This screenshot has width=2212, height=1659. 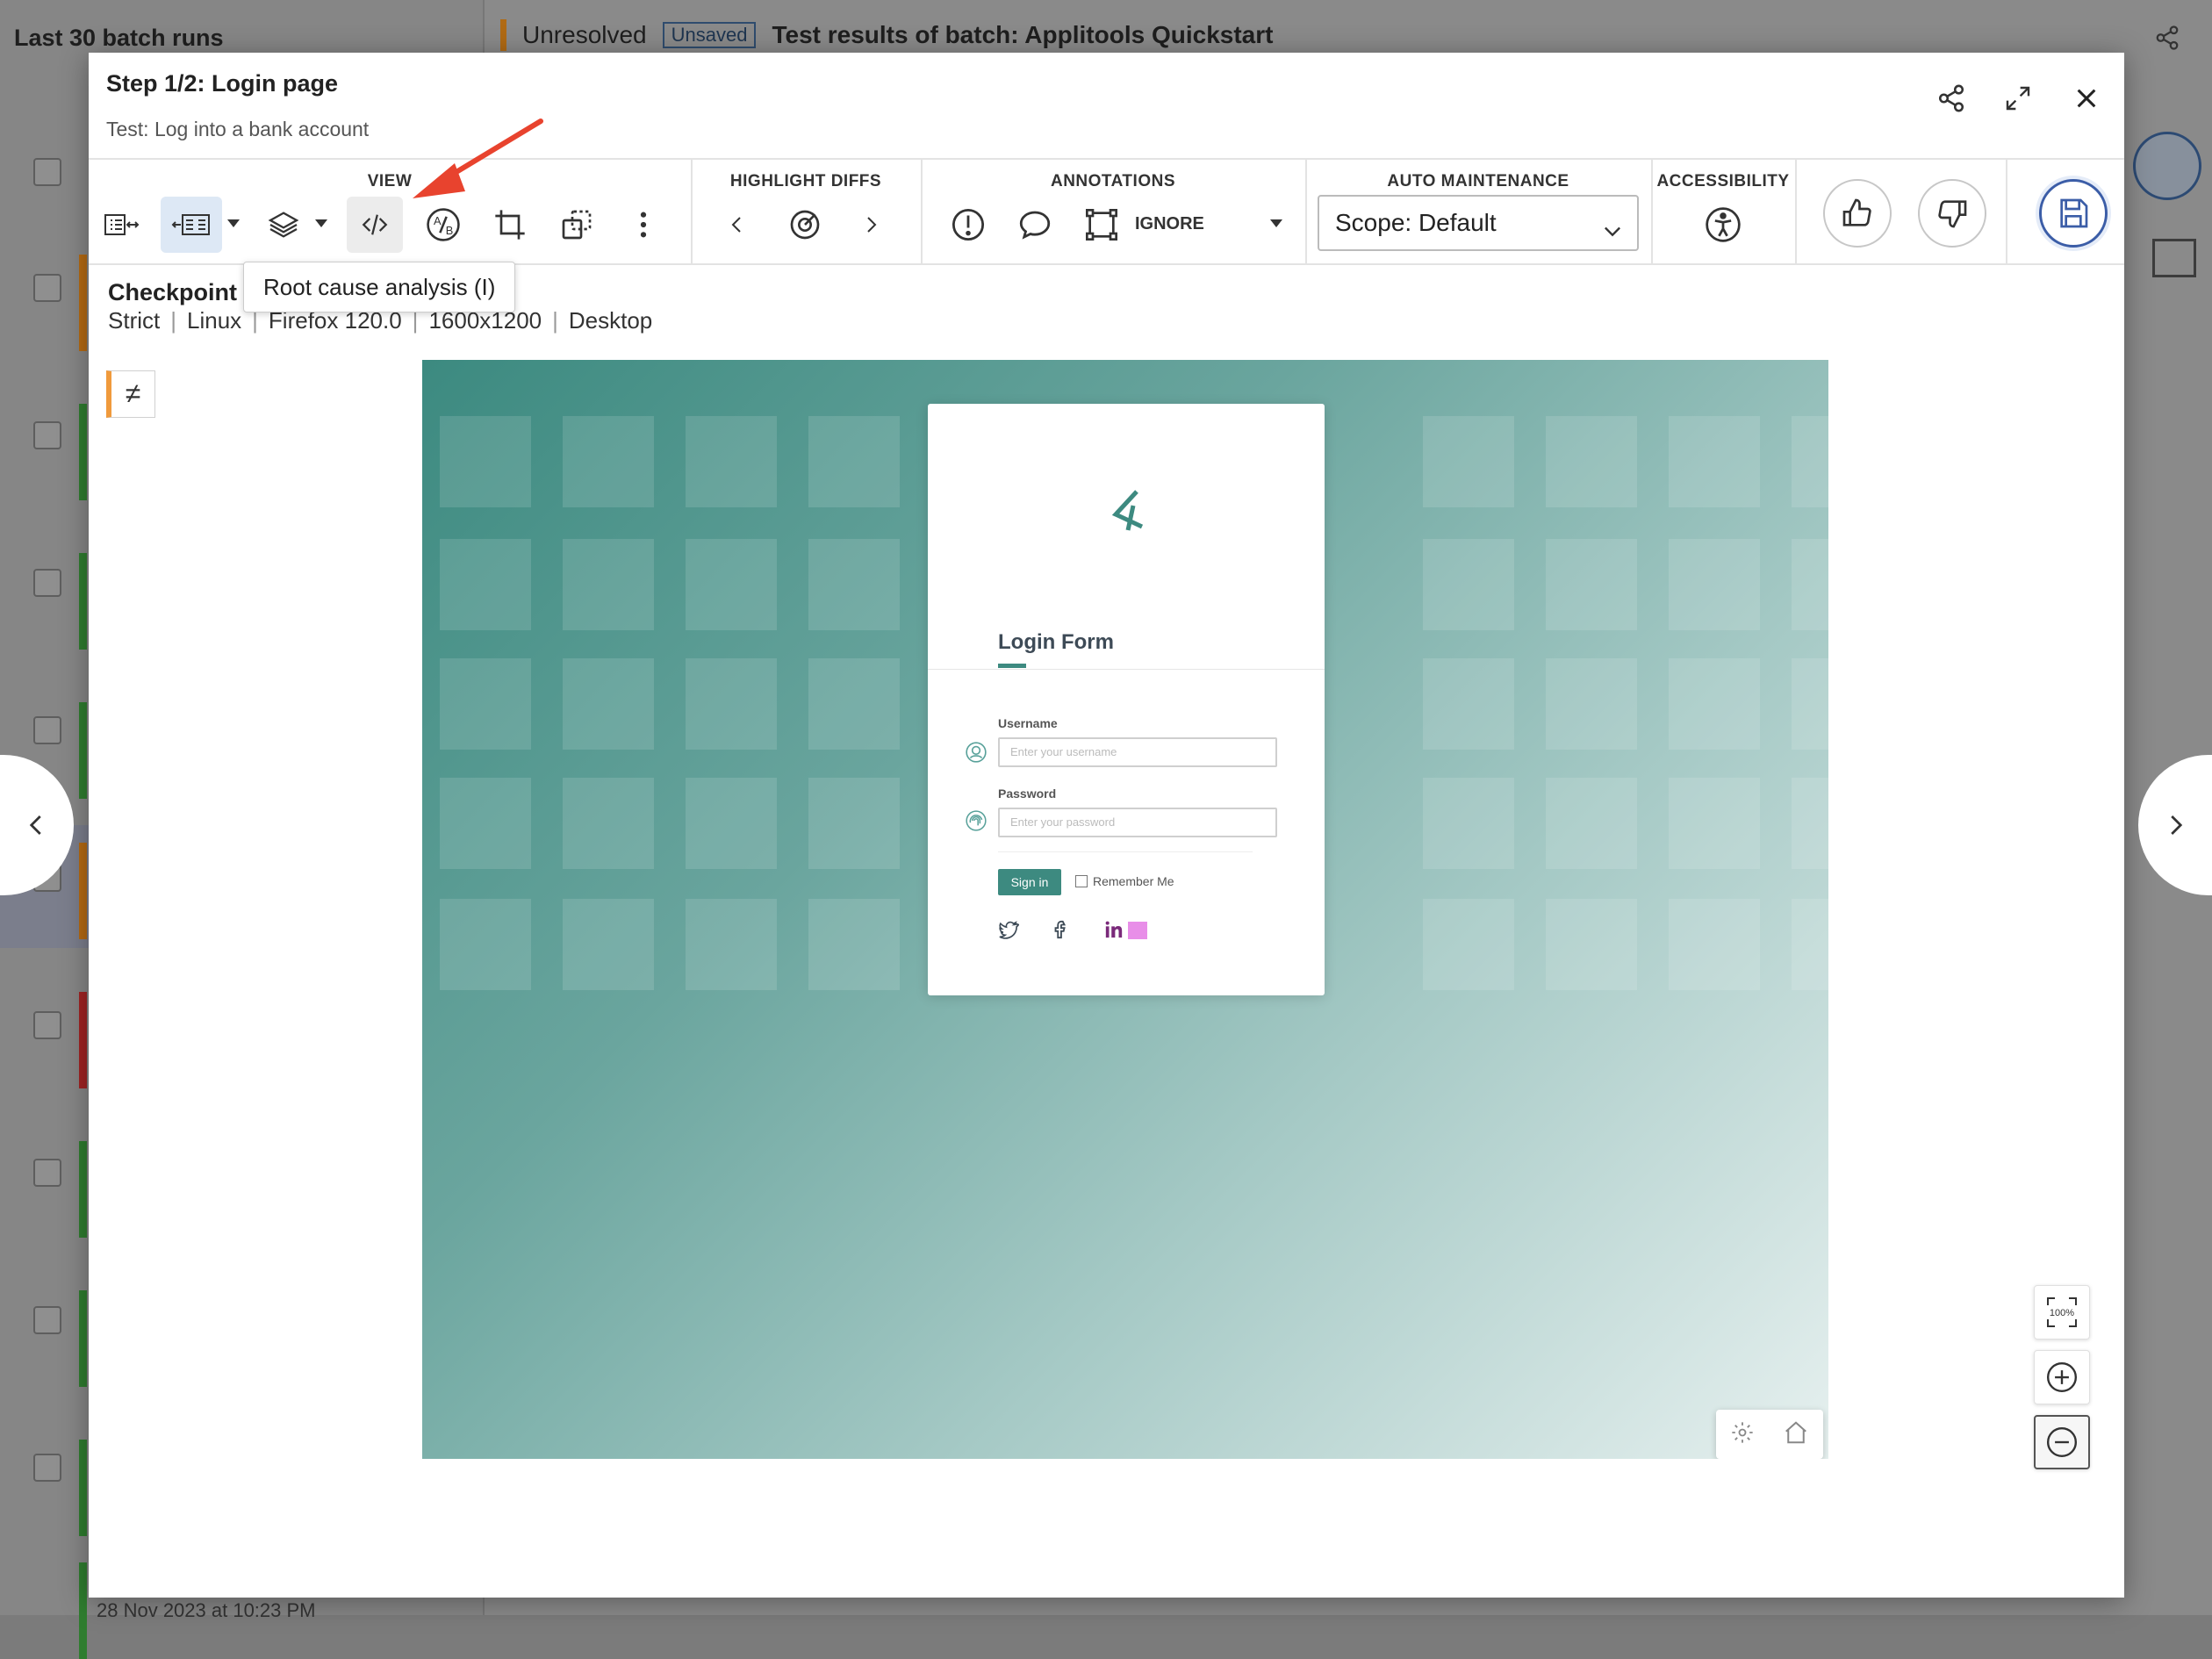 I want to click on thumbs-up-icon, so click(x=1858, y=213).